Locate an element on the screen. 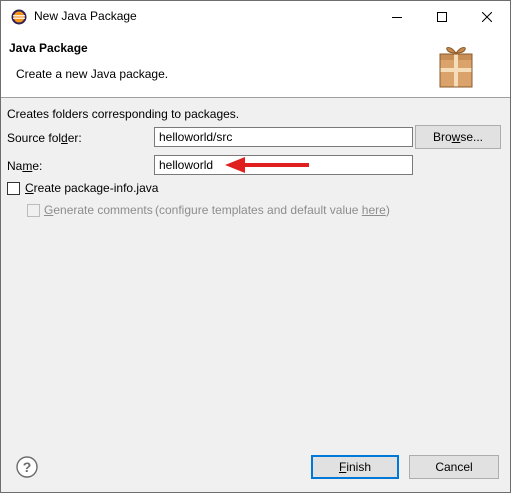 The width and height of the screenshot is (511, 493). source-folder-label-mnemonic: d is located at coordinates (64, 138).